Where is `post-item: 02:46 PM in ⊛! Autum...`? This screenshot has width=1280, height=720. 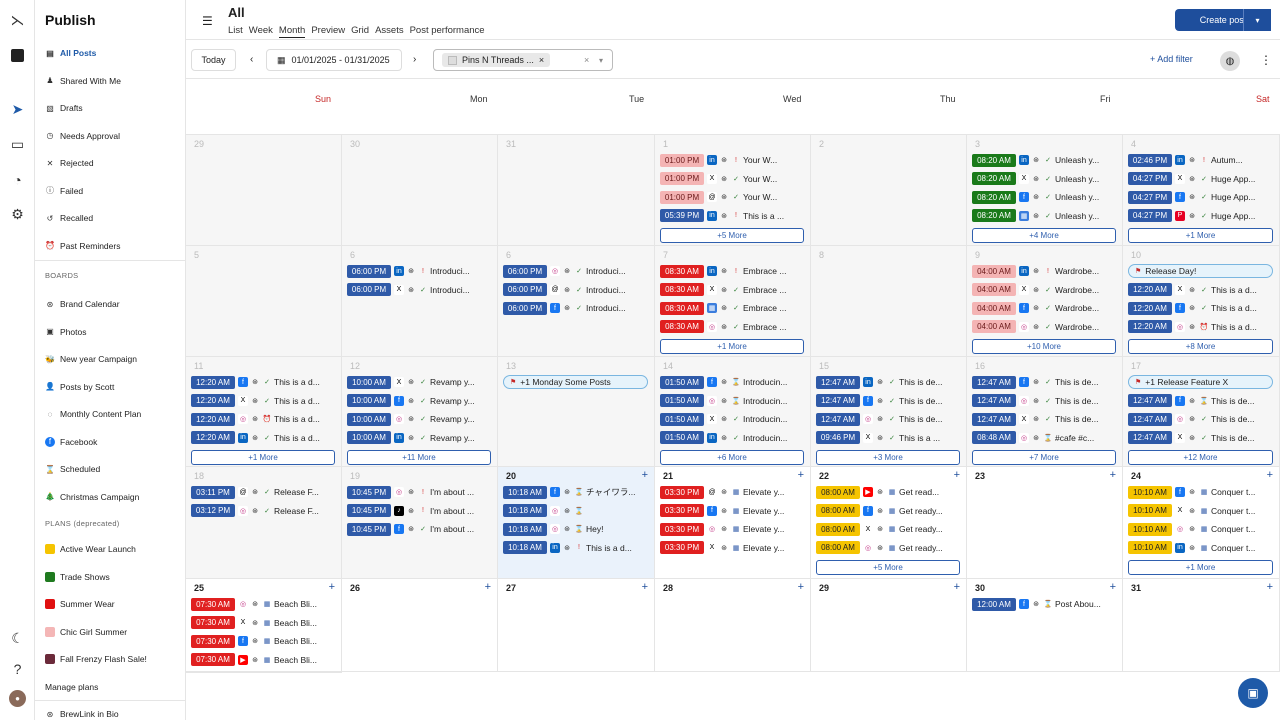 post-item: 02:46 PM in ⊛! Autum... is located at coordinates (1201, 160).